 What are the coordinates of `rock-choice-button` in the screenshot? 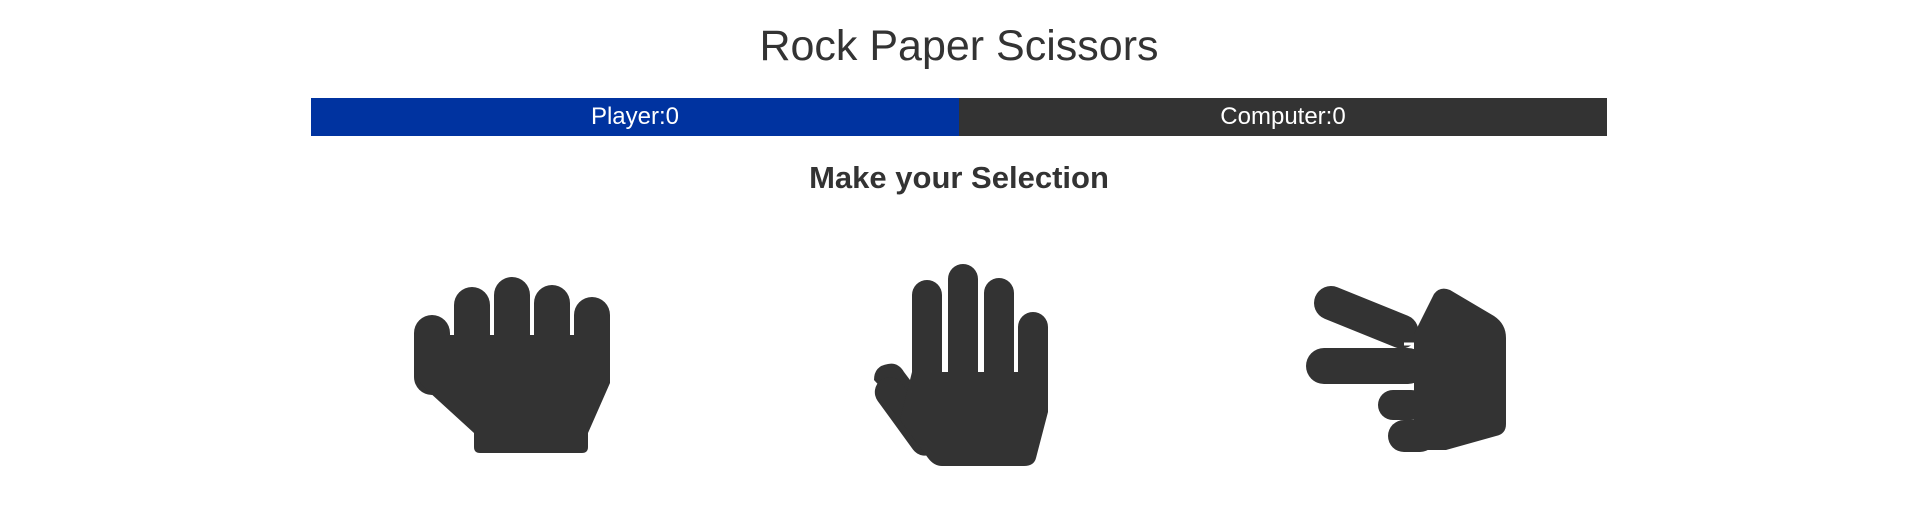 It's located at (514, 365).